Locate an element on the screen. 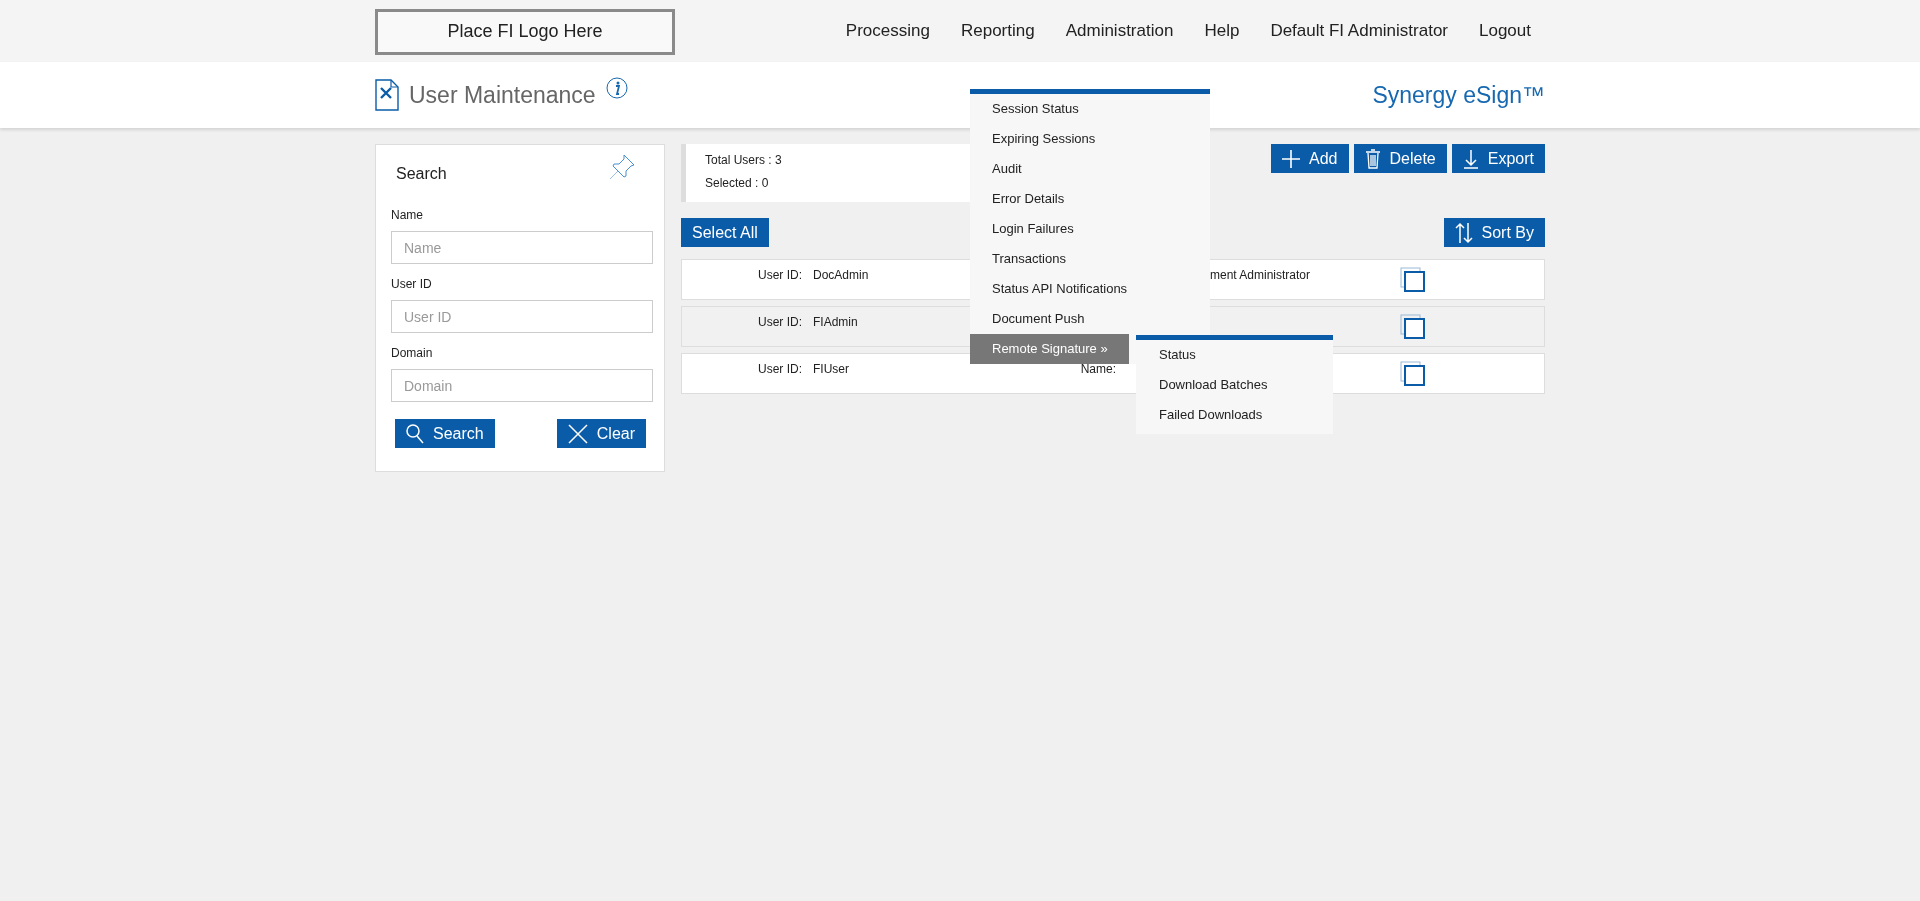  field-label: User ID is located at coordinates (411, 284).